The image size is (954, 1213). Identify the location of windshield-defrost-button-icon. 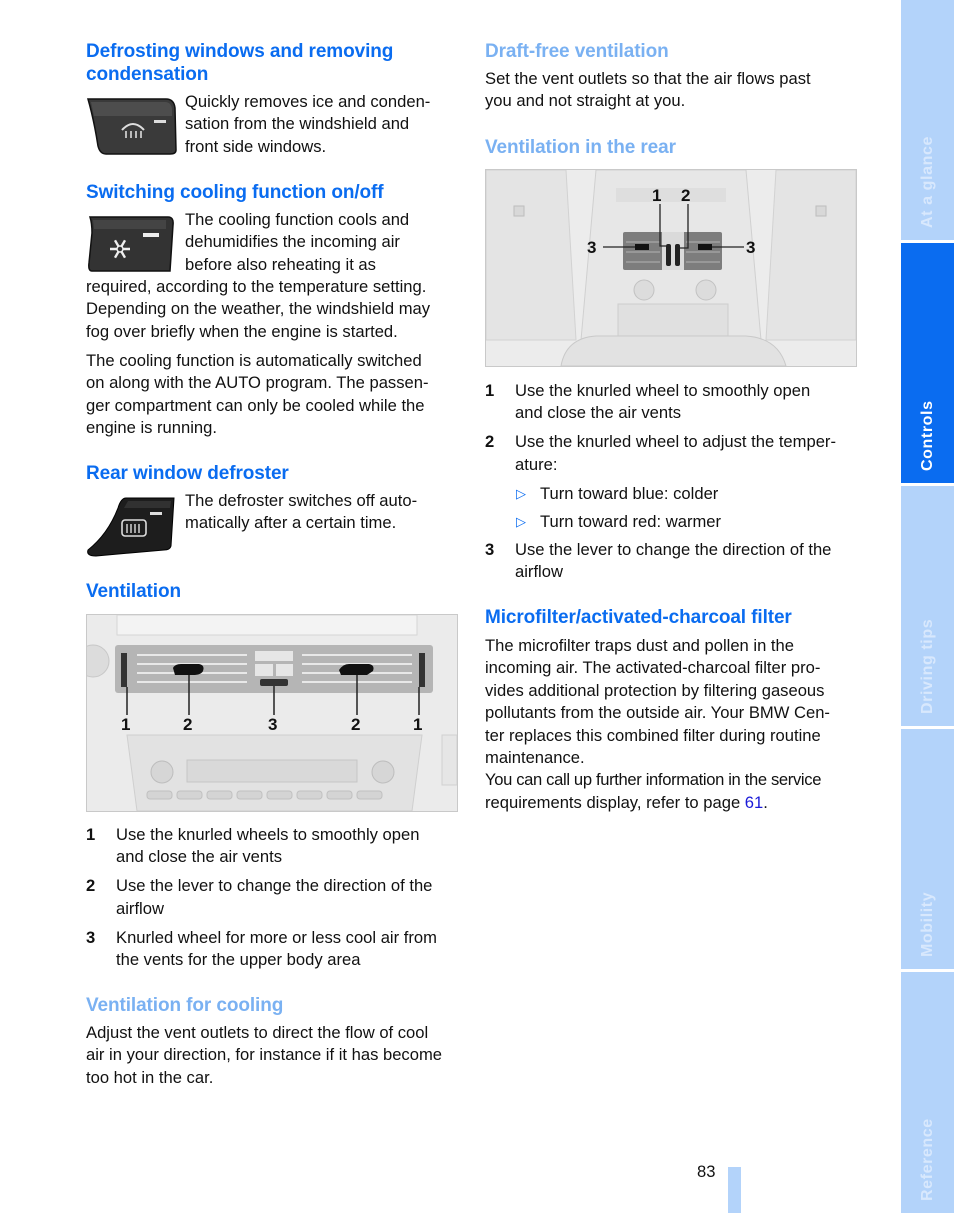
(132, 128).